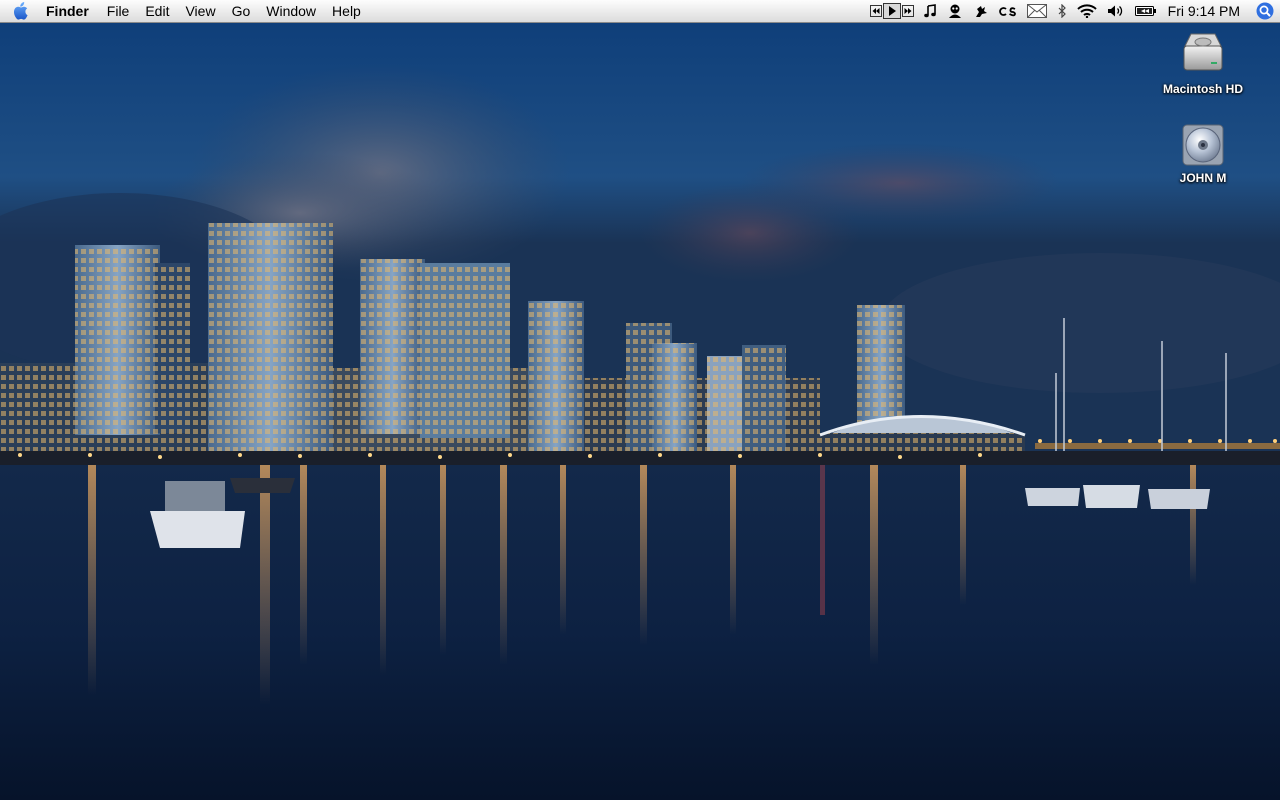 This screenshot has height=800, width=1280. Describe the element at coordinates (981, 11) in the screenshot. I see `growl-paw-icon` at that location.